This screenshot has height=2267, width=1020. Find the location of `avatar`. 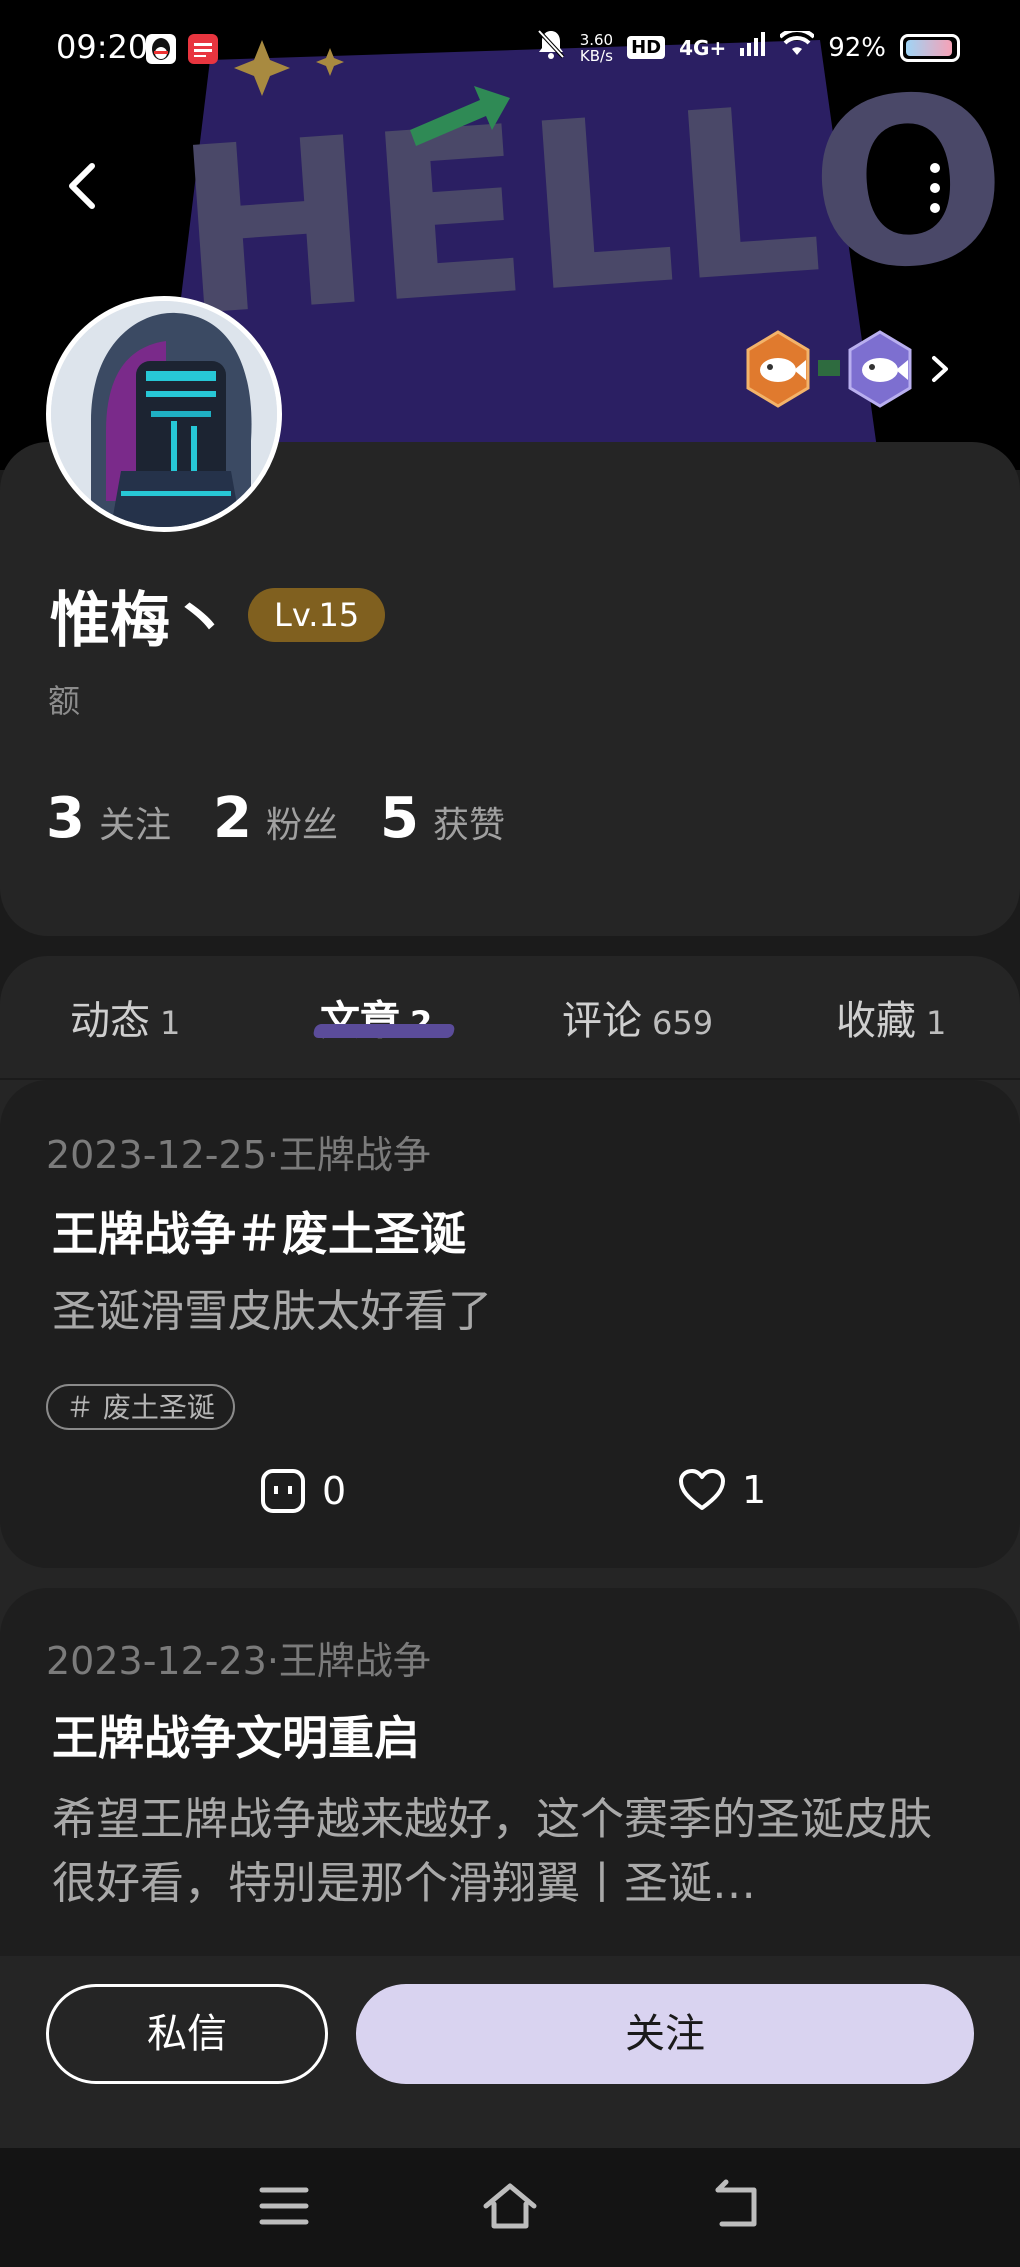

avatar is located at coordinates (164, 414).